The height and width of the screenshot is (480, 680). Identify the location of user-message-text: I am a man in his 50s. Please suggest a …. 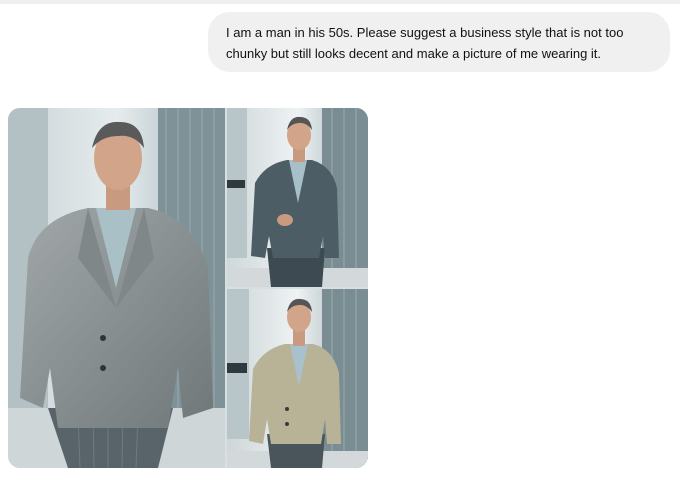
(425, 43).